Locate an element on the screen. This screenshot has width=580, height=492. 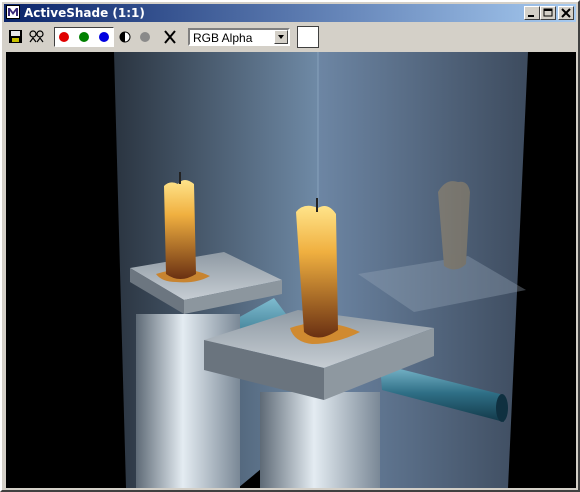
alpha-channel-icon is located at coordinates (125, 37).